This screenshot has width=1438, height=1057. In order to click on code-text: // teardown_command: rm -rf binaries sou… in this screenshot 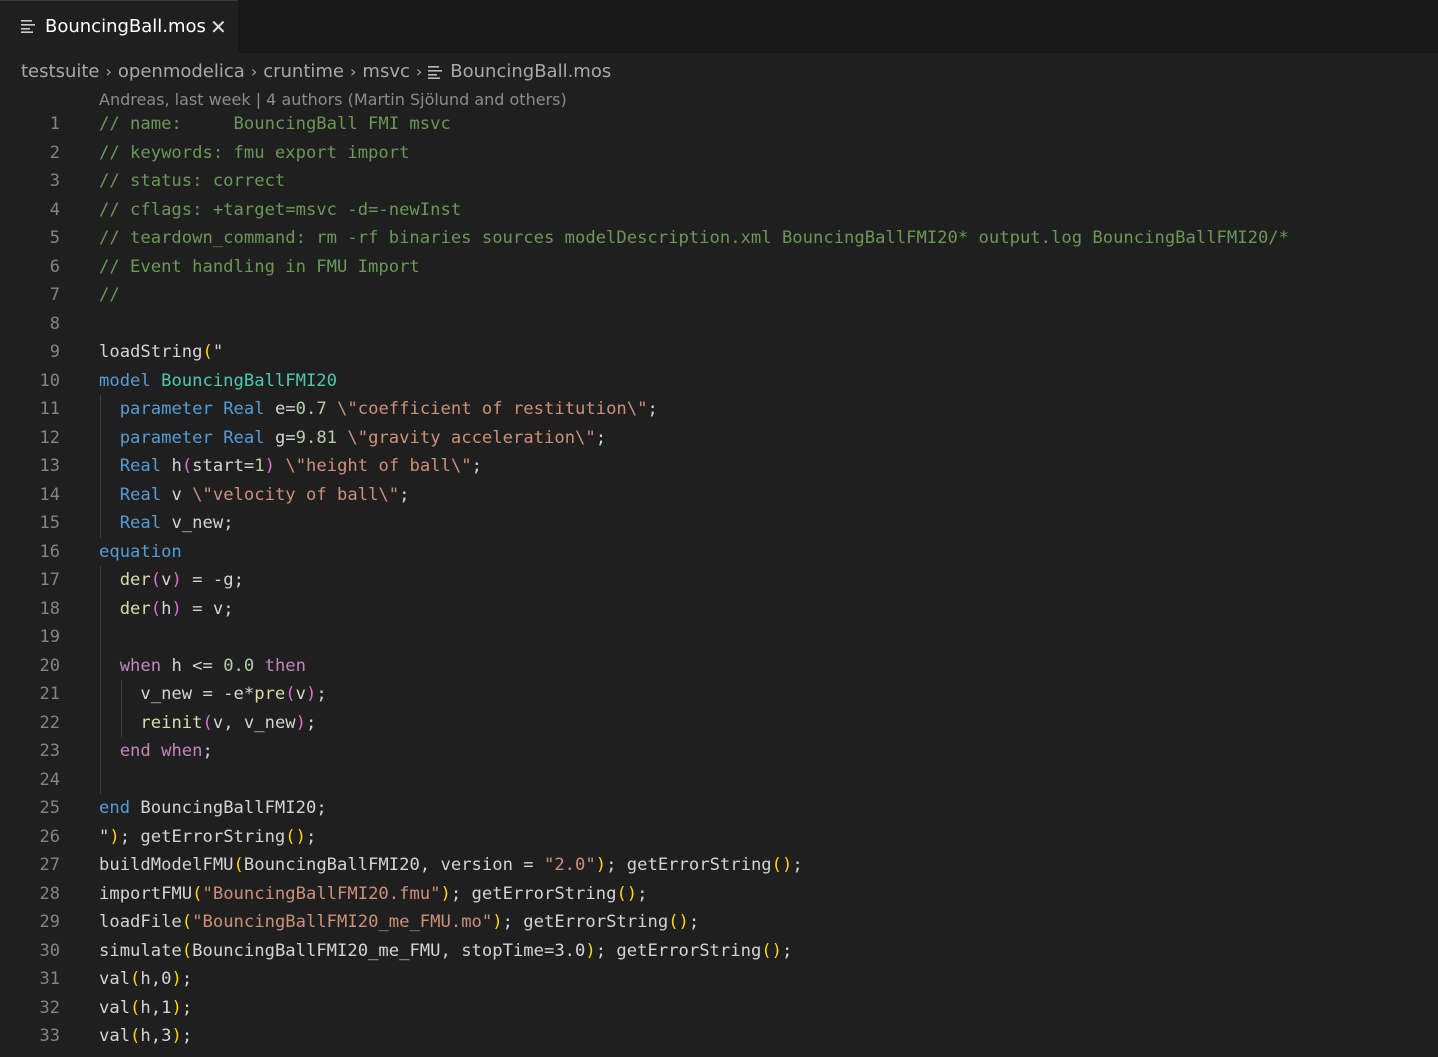, I will do `click(694, 238)`.